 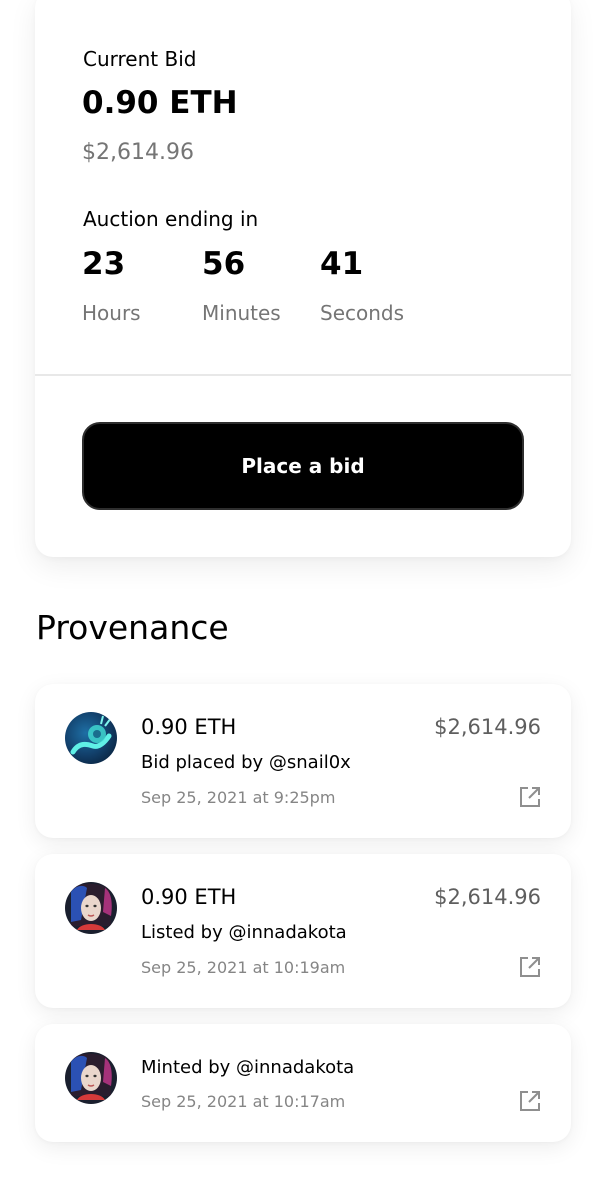 I want to click on auction-ending-label: Auction ending in, so click(x=171, y=219).